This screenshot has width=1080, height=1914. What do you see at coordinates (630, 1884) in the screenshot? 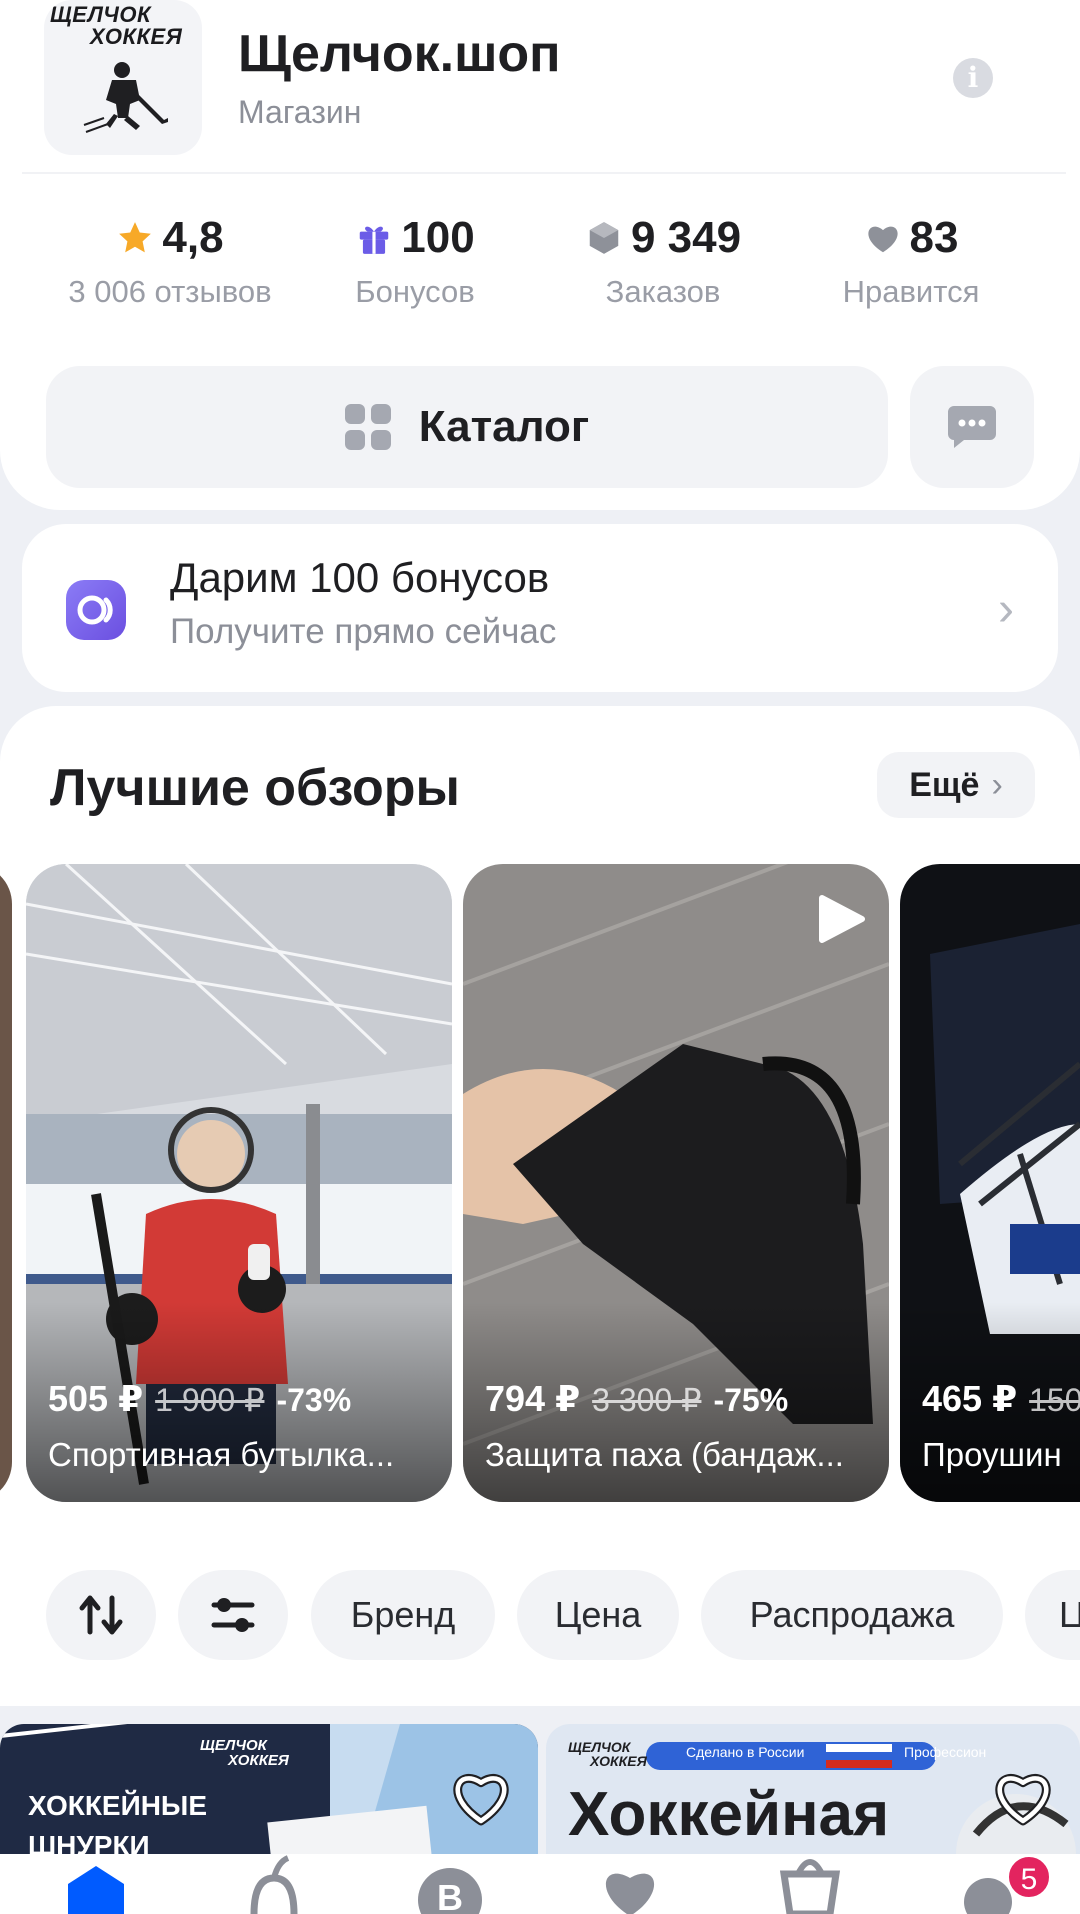
I see `favorites-icon` at bounding box center [630, 1884].